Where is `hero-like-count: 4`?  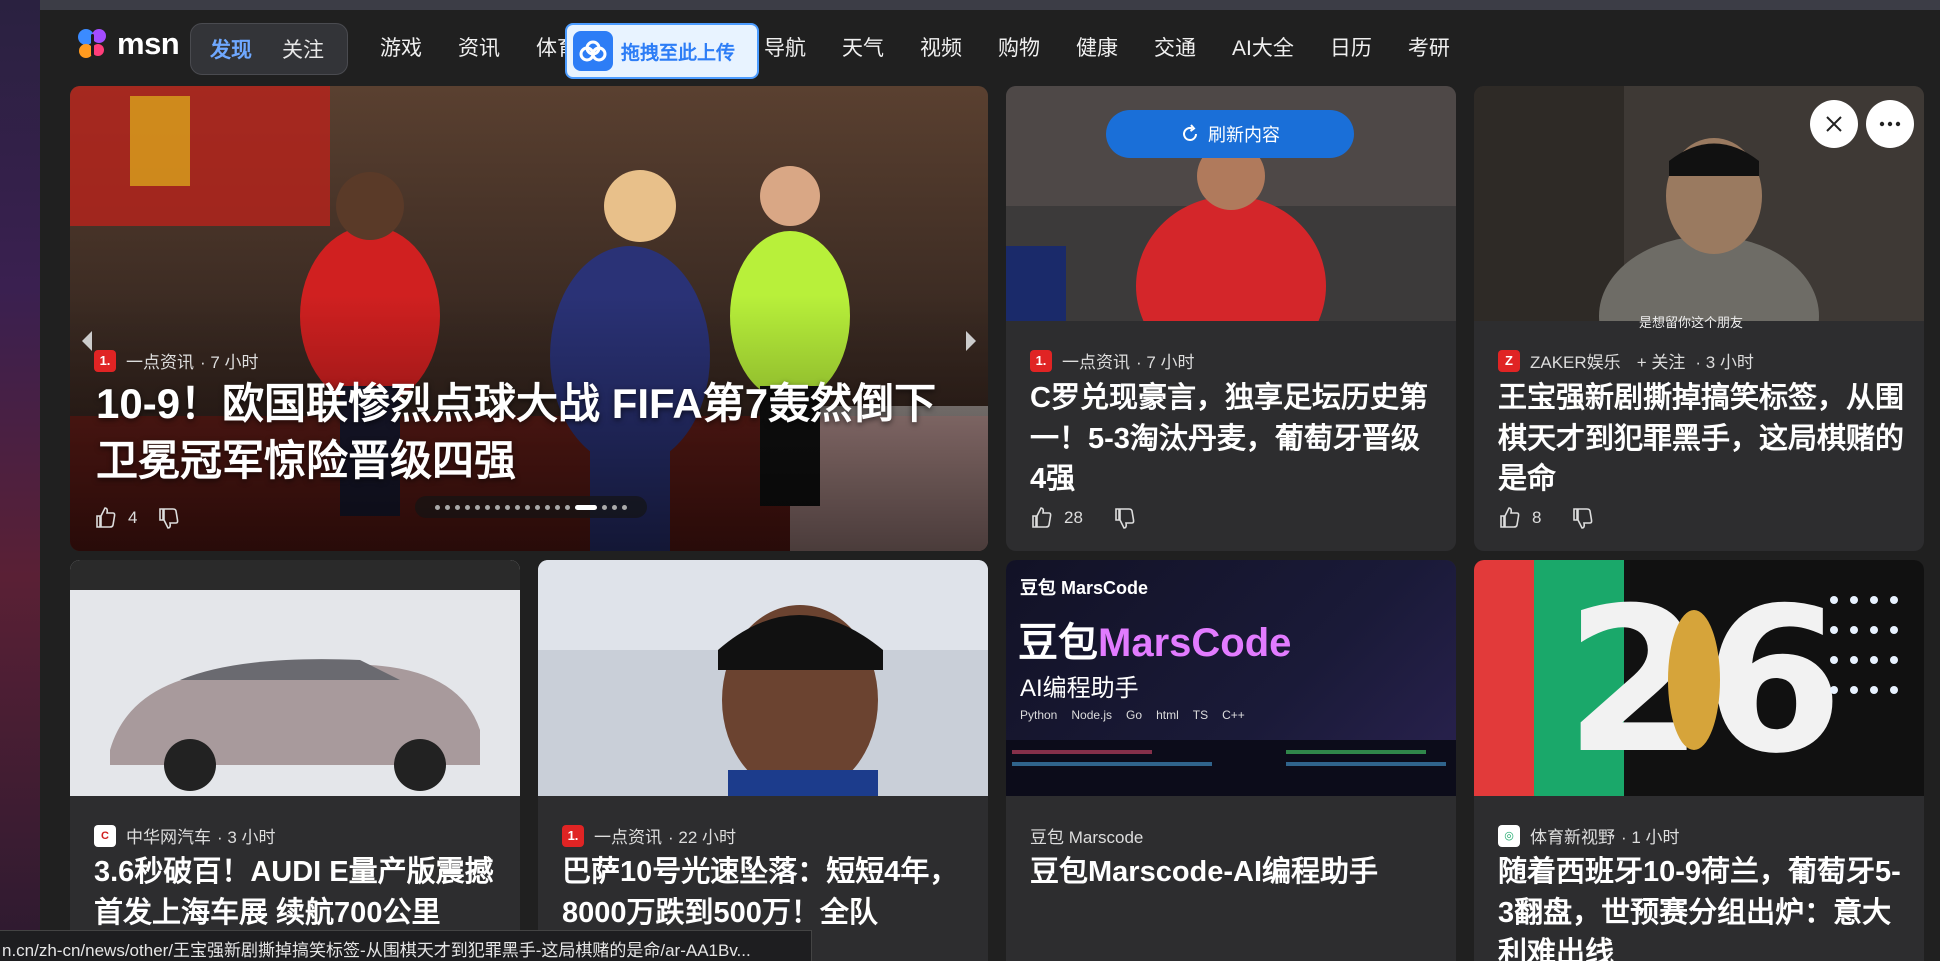
hero-like-count: 4 is located at coordinates (133, 517).